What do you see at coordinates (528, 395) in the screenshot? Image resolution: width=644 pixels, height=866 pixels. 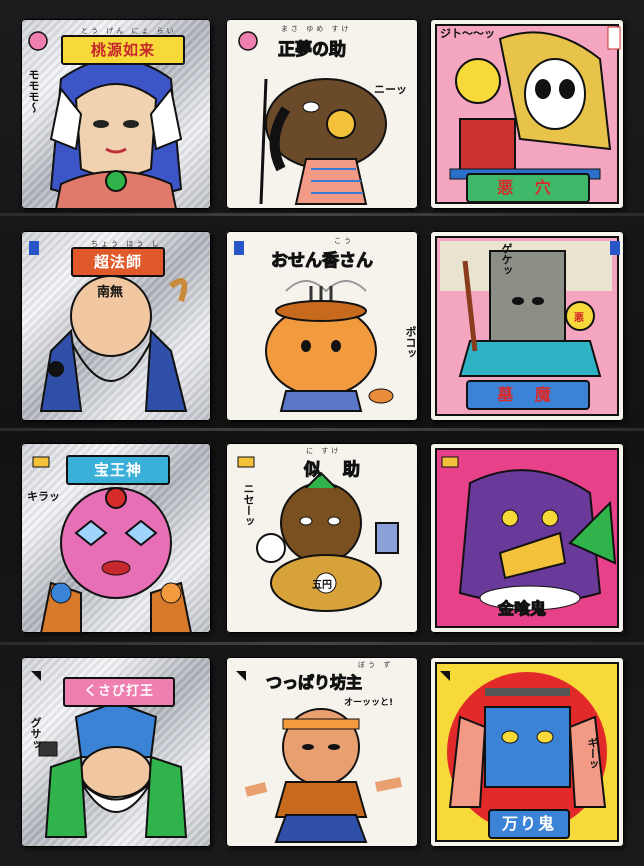 I see `name-plate: 墓 魔` at bounding box center [528, 395].